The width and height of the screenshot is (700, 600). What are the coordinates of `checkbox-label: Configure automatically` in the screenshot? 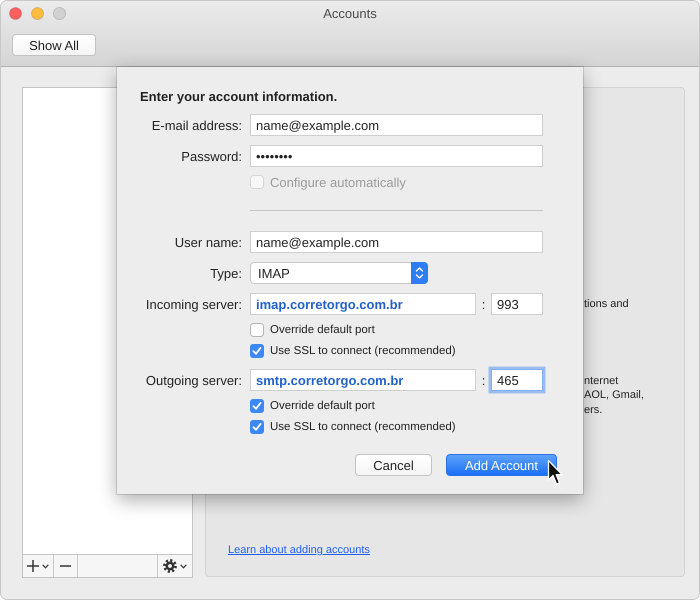 It's located at (338, 182).